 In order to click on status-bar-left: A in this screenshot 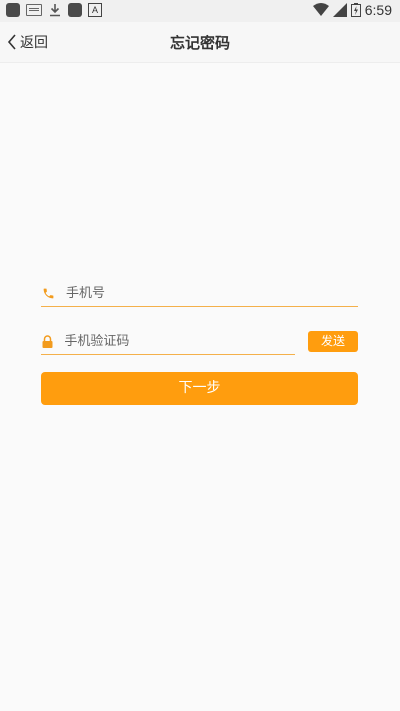, I will do `click(54, 10)`.